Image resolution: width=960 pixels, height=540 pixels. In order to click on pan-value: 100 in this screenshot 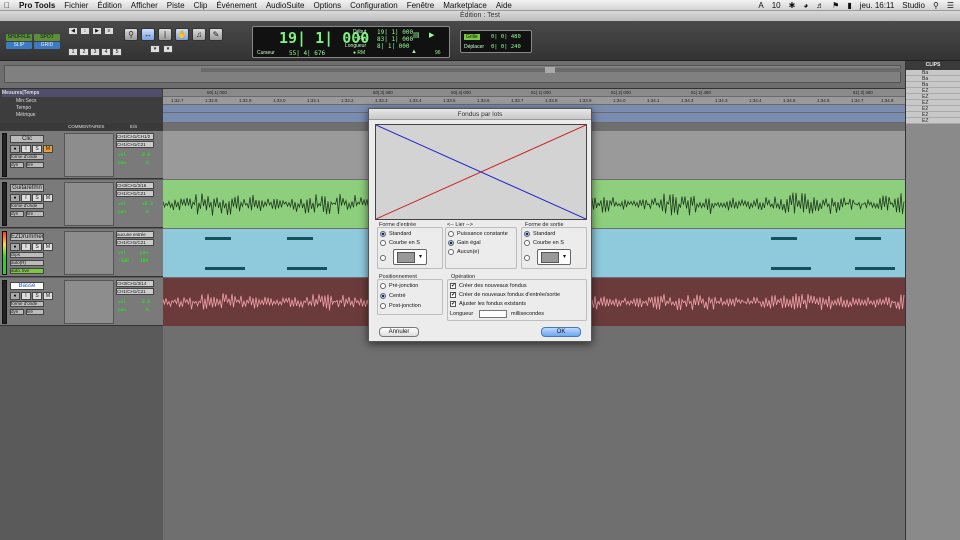, I will do `click(144, 261)`.